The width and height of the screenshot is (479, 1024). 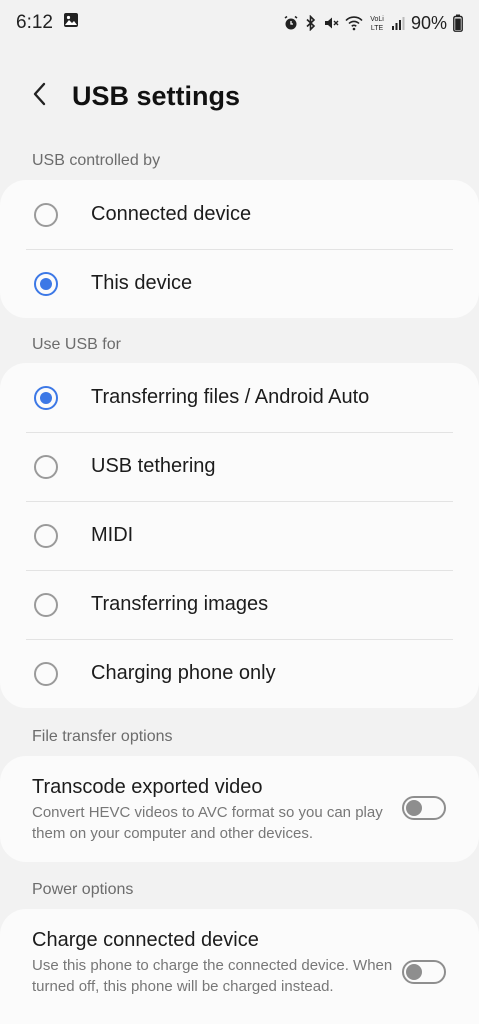 I want to click on battery-icon, so click(x=458, y=23).